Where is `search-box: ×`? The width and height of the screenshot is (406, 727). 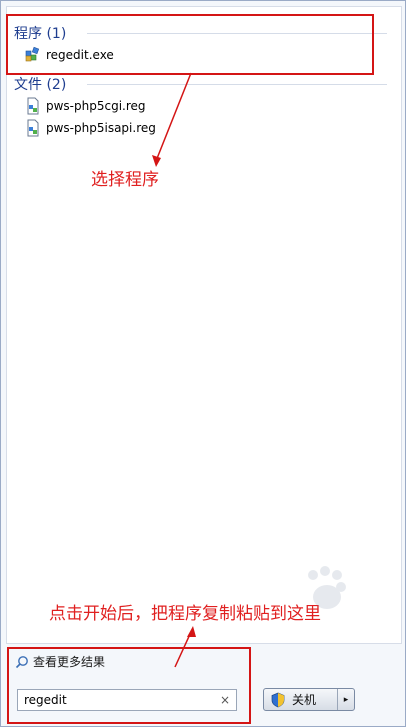 search-box: × is located at coordinates (127, 700).